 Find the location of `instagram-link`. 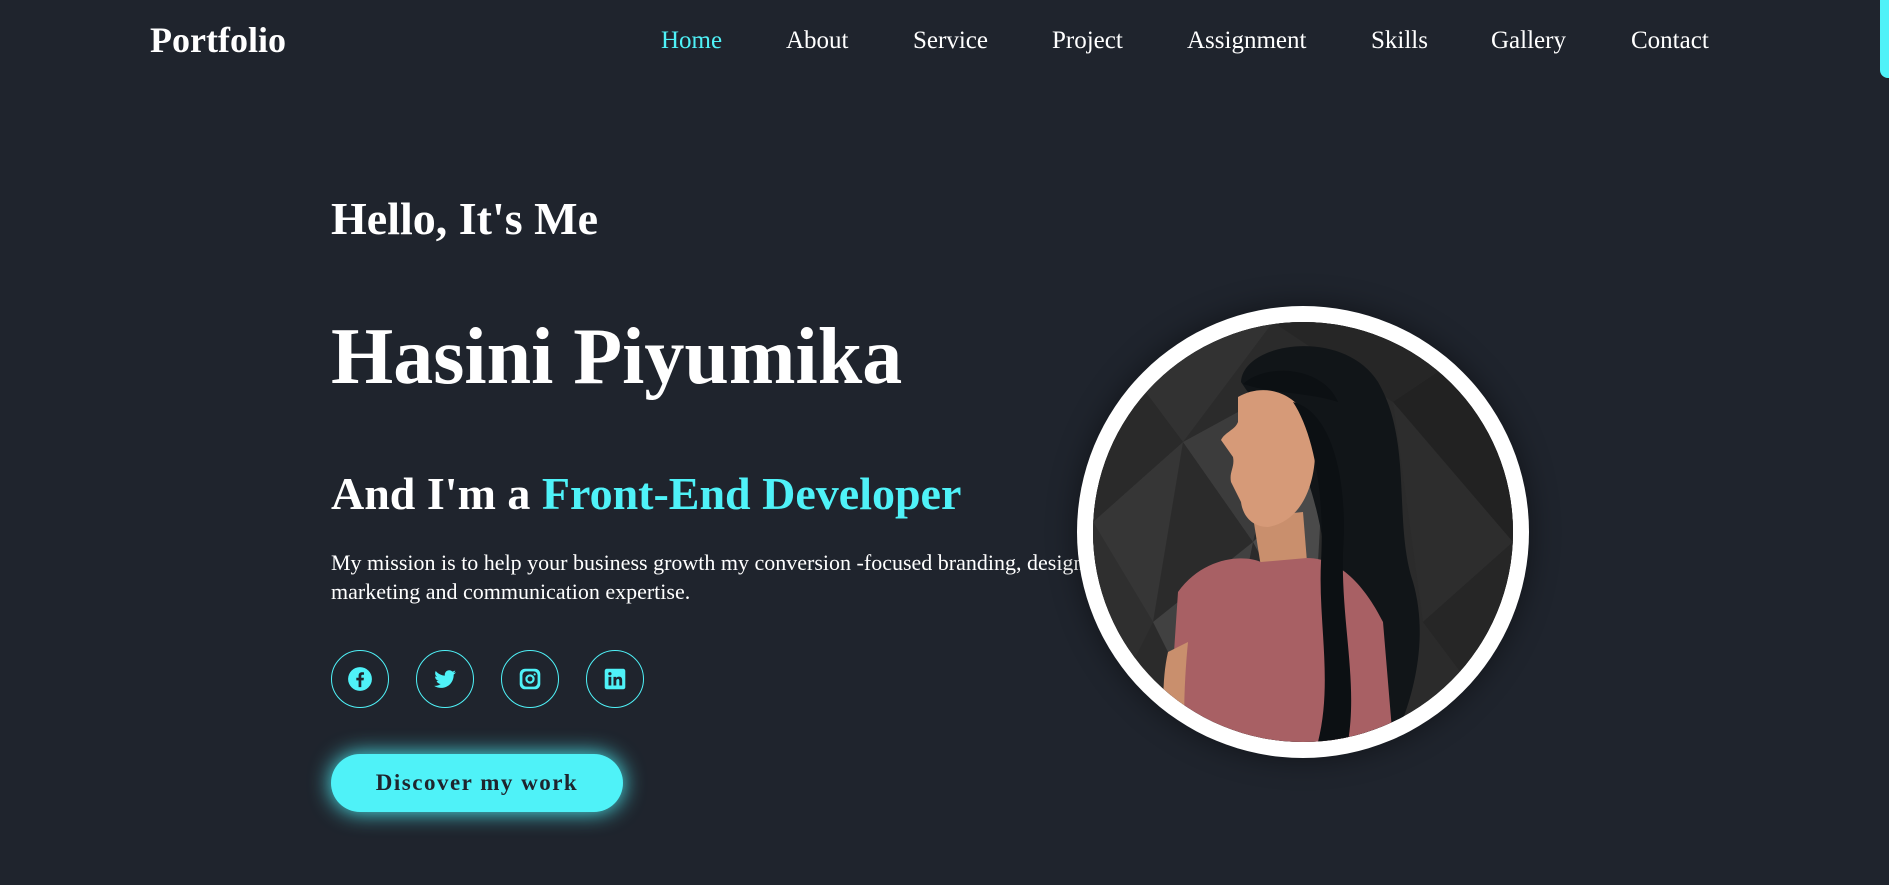

instagram-link is located at coordinates (530, 679).